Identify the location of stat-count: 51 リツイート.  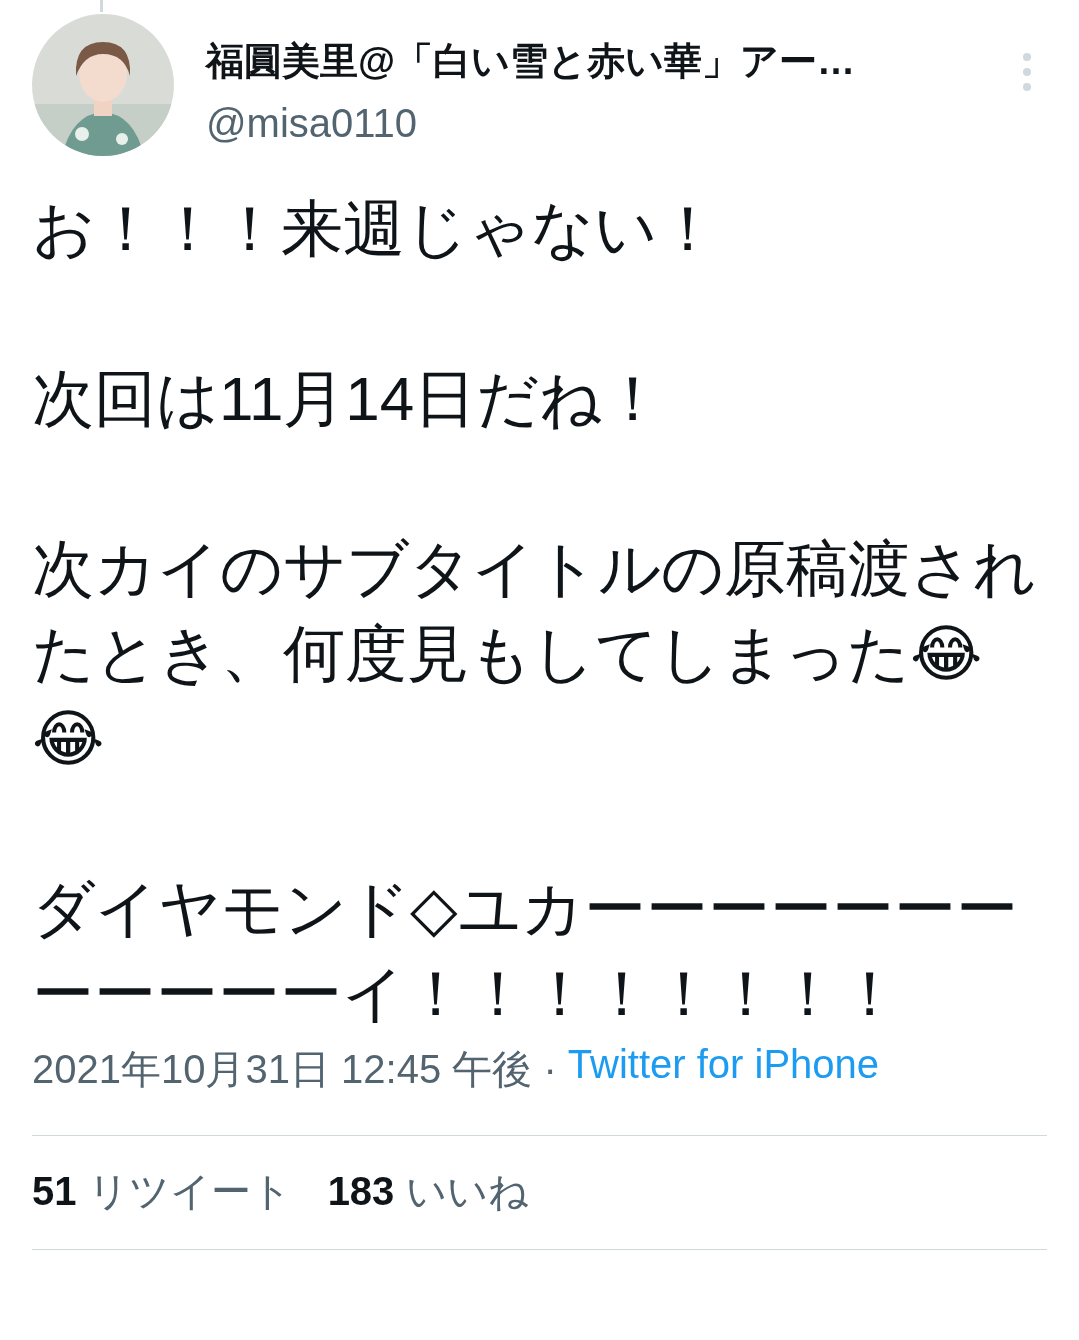
(162, 1191).